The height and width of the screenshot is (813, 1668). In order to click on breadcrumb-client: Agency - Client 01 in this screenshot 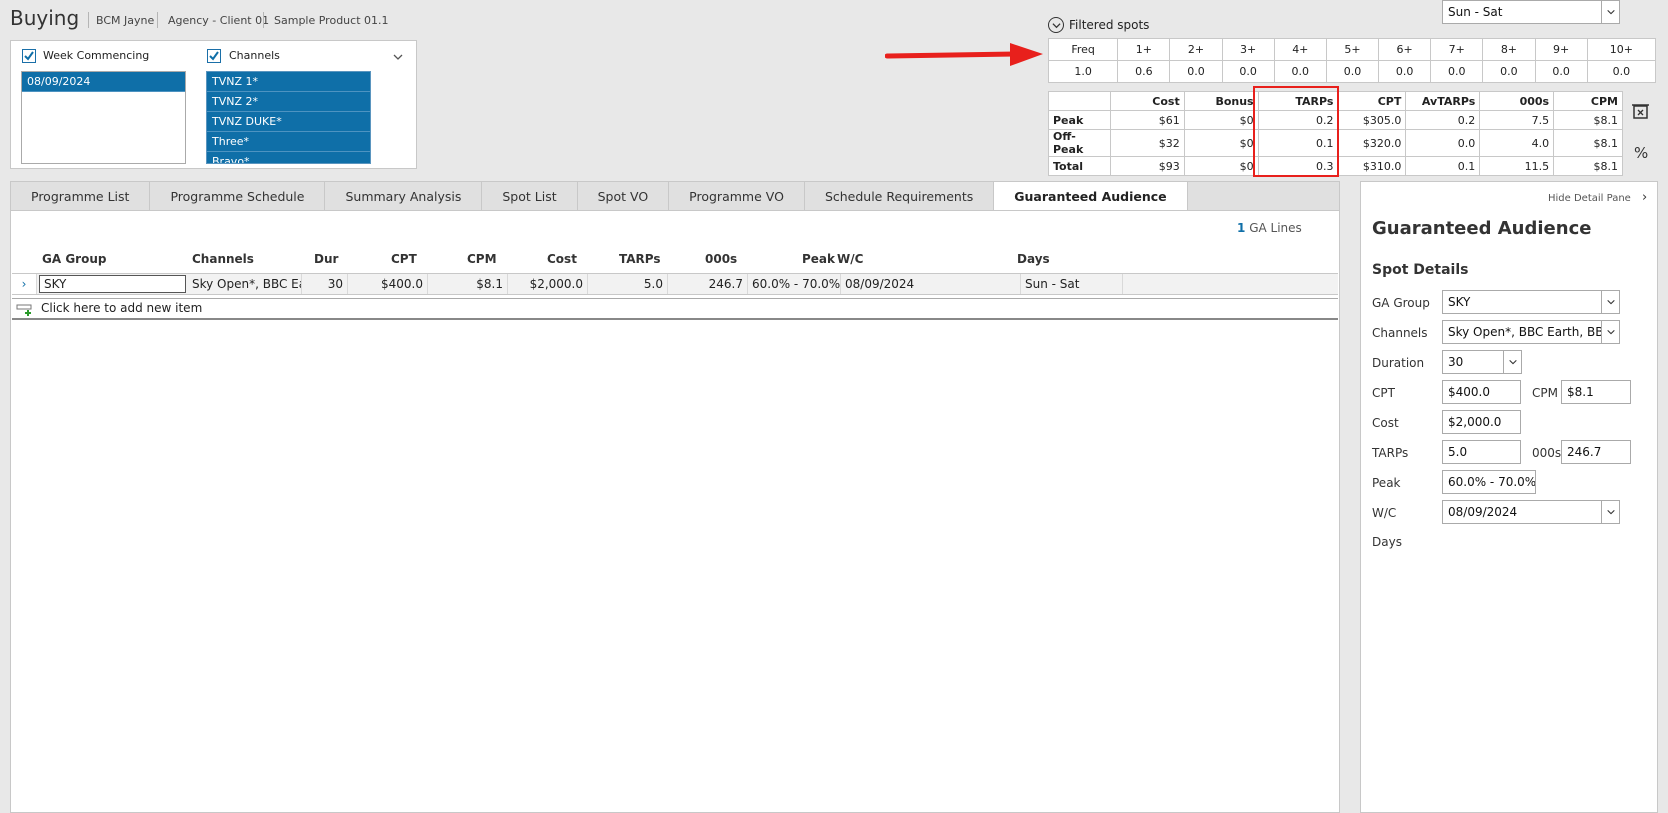, I will do `click(218, 20)`.